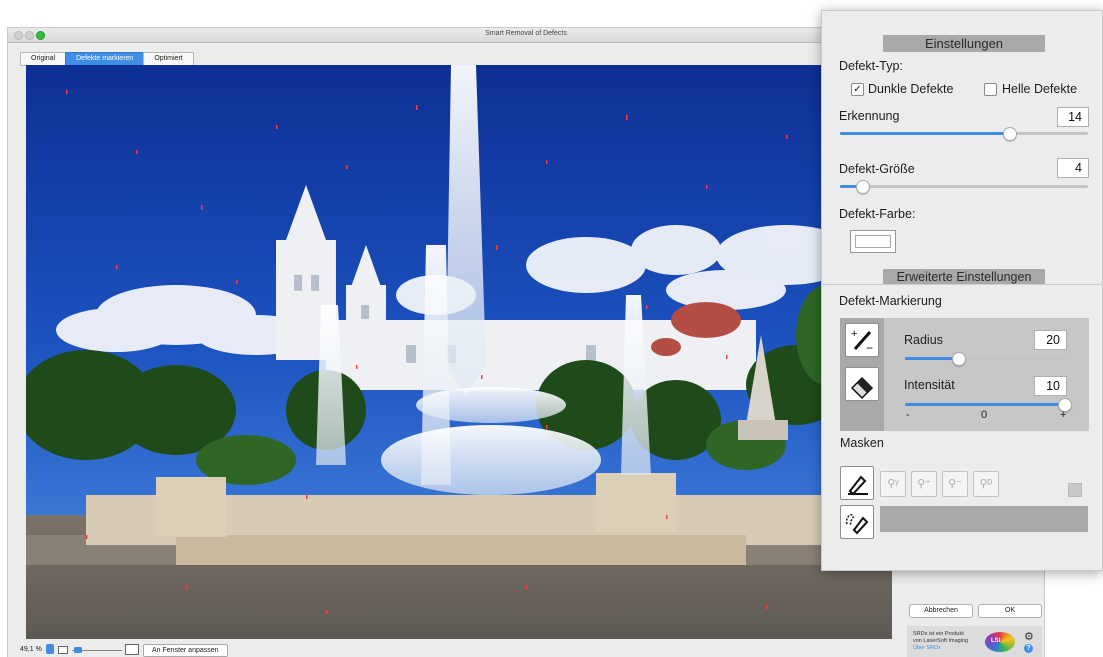 The width and height of the screenshot is (1103, 657). I want to click on mask-subtract-icon: ⚲⁻, so click(955, 484).